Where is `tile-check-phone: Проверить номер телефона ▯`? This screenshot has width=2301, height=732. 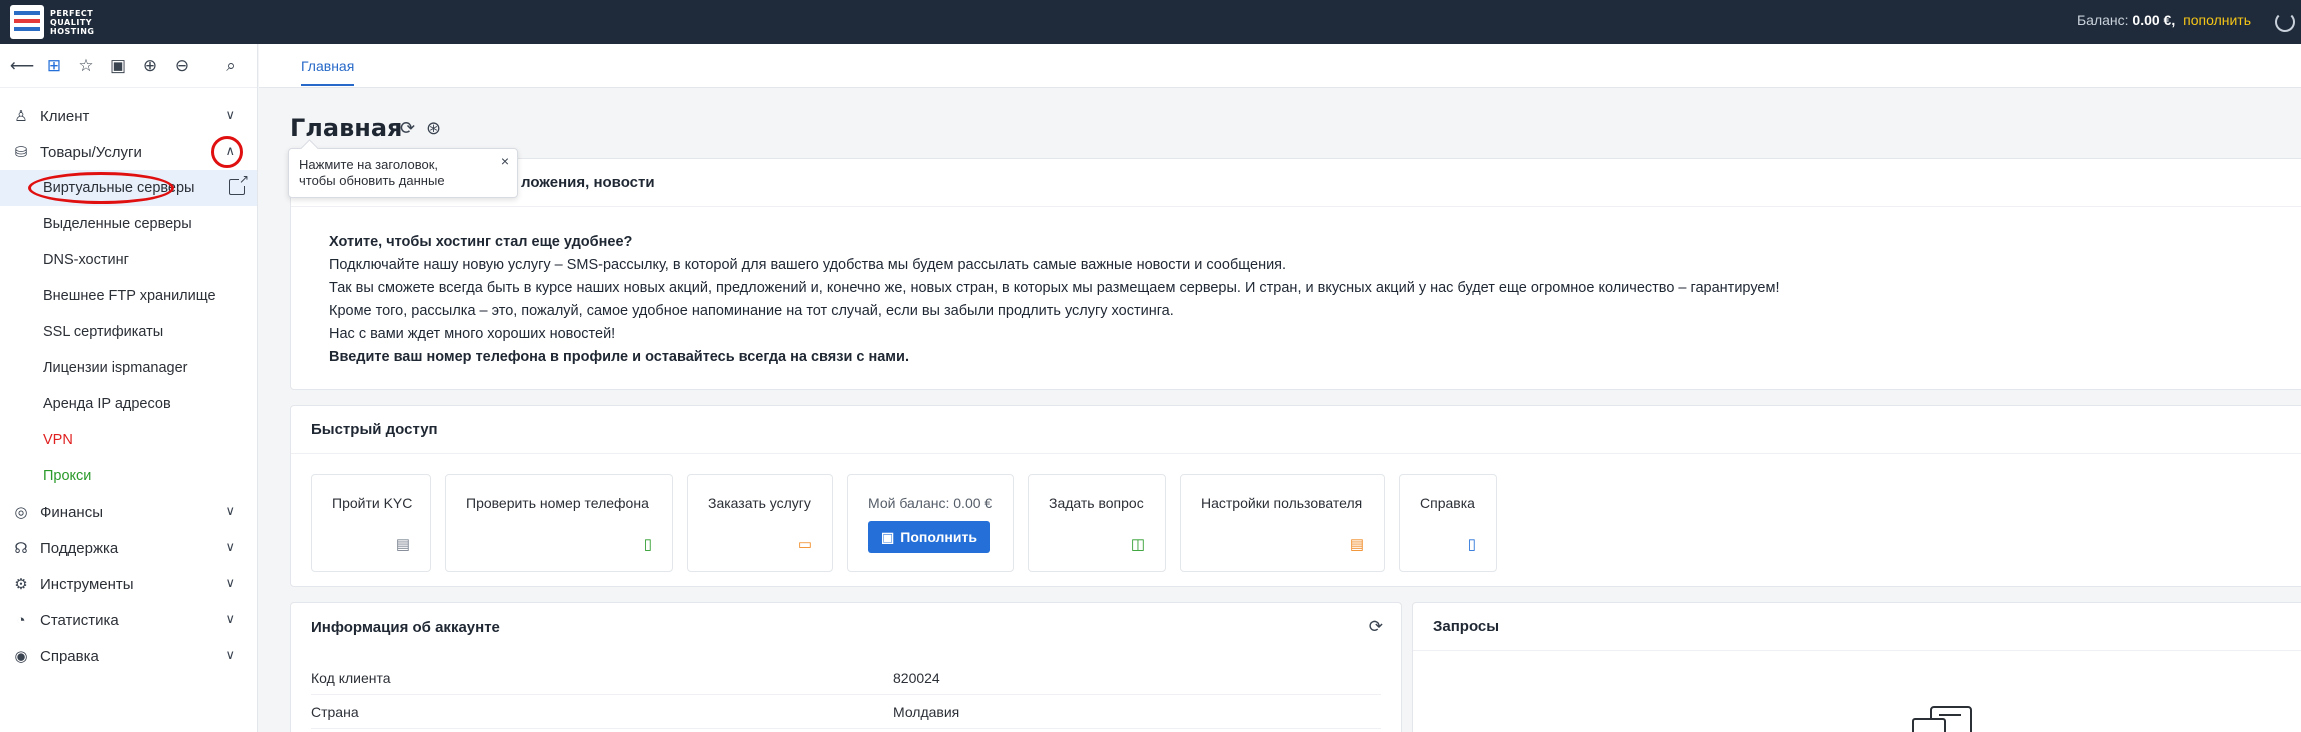
tile-check-phone: Проверить номер телефона ▯ is located at coordinates (559, 523).